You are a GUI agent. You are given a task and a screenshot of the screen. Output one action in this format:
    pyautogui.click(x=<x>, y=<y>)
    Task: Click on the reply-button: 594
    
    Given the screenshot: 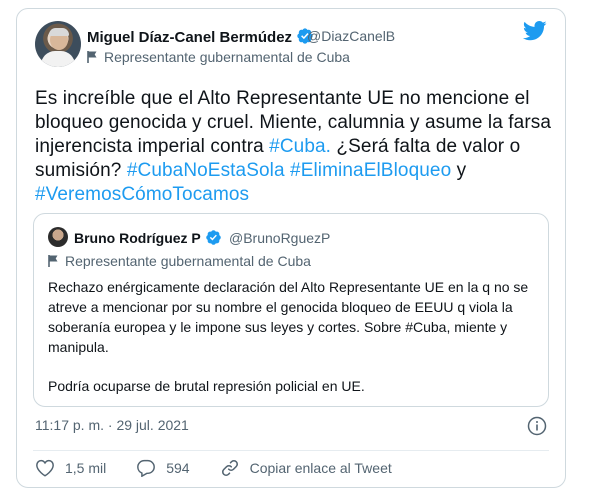 What is the action you would take?
    pyautogui.click(x=163, y=468)
    